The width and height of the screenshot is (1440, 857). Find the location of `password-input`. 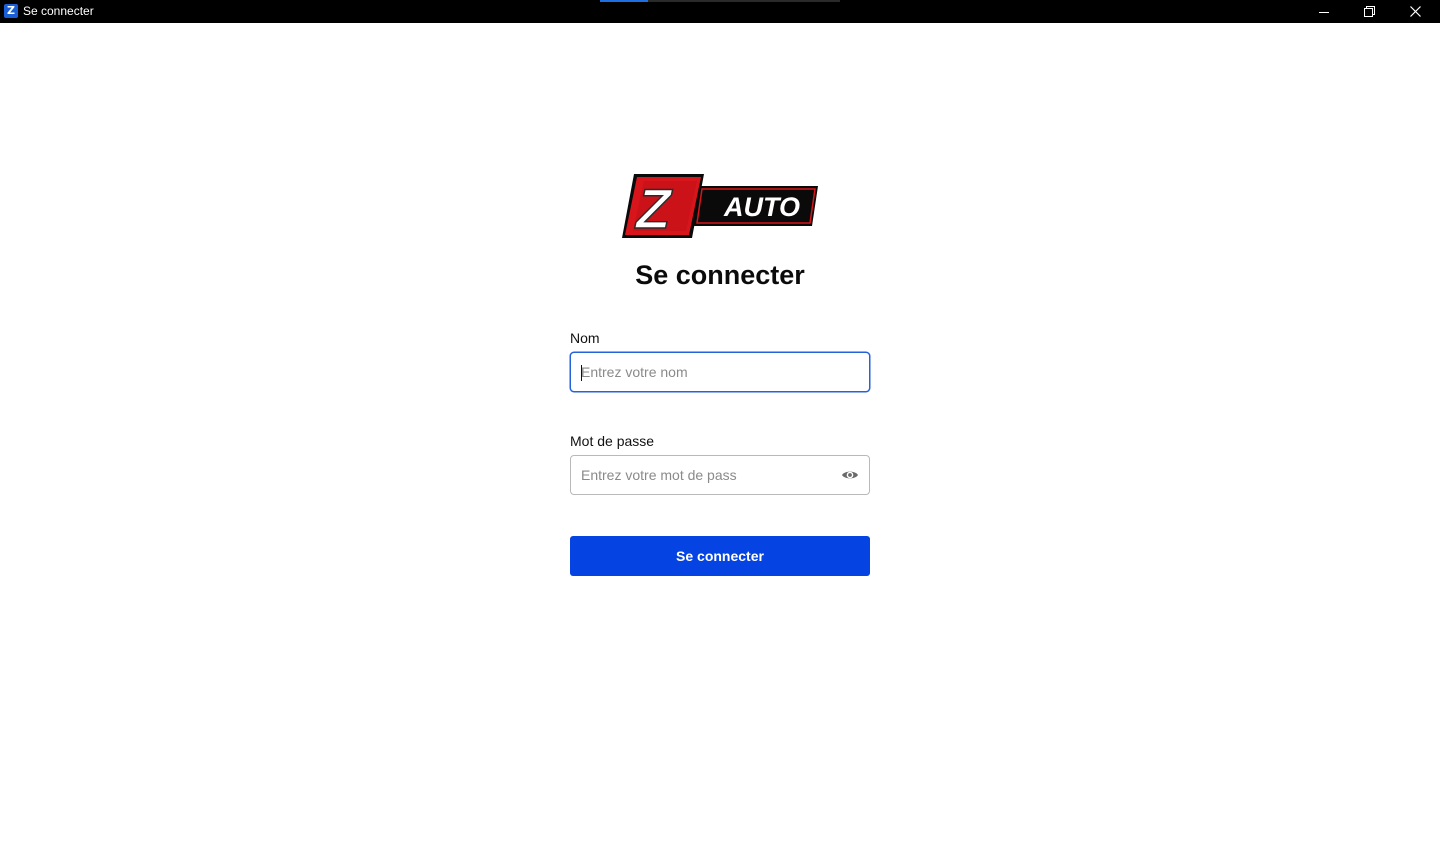

password-input is located at coordinates (708, 475).